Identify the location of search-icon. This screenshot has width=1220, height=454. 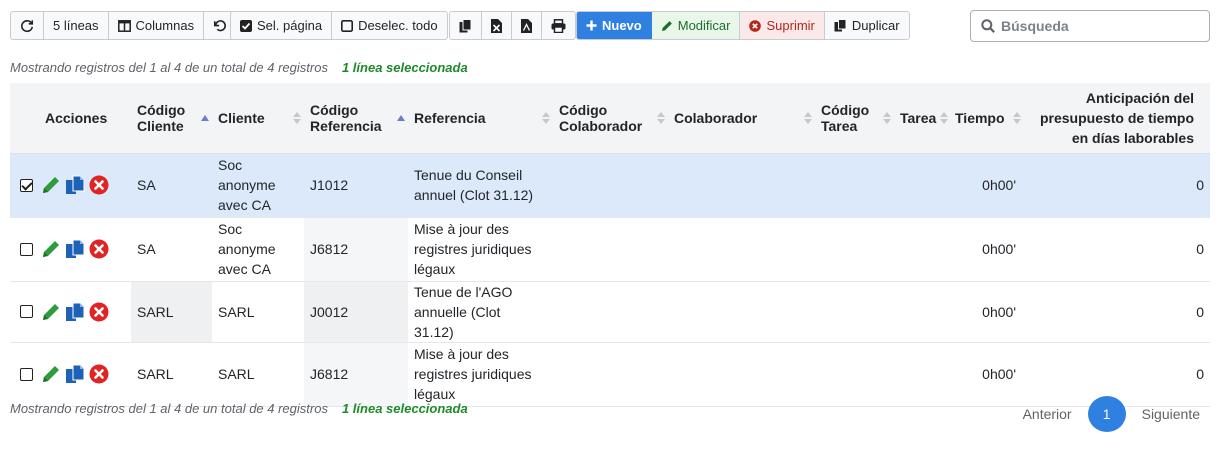
(988, 26).